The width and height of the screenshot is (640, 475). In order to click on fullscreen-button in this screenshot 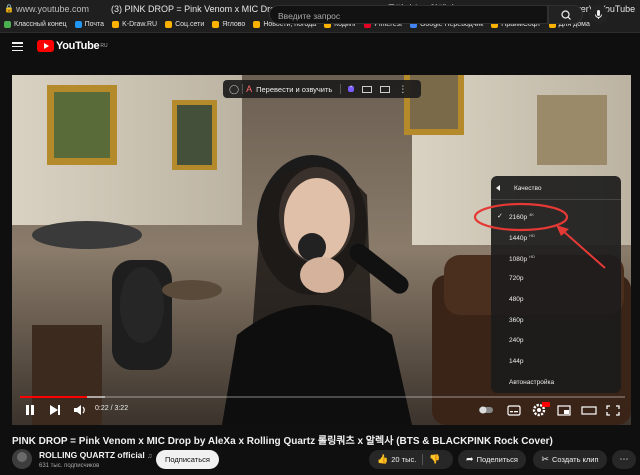, I will do `click(613, 410)`.